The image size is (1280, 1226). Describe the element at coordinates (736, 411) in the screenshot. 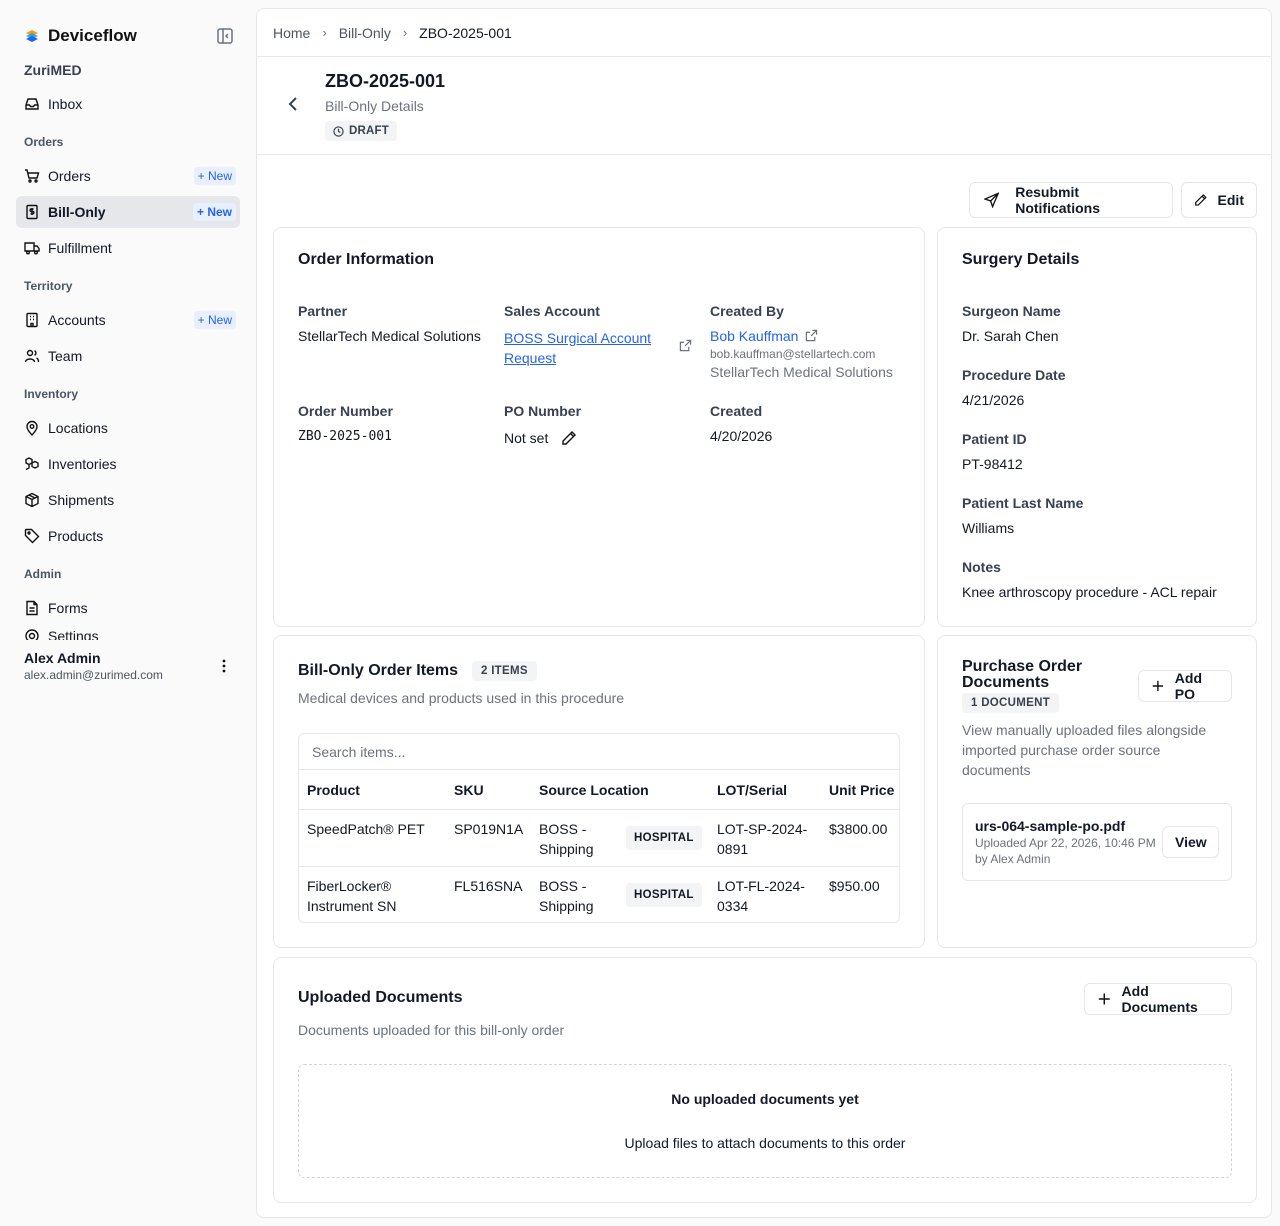

I see `created-label: Created` at that location.